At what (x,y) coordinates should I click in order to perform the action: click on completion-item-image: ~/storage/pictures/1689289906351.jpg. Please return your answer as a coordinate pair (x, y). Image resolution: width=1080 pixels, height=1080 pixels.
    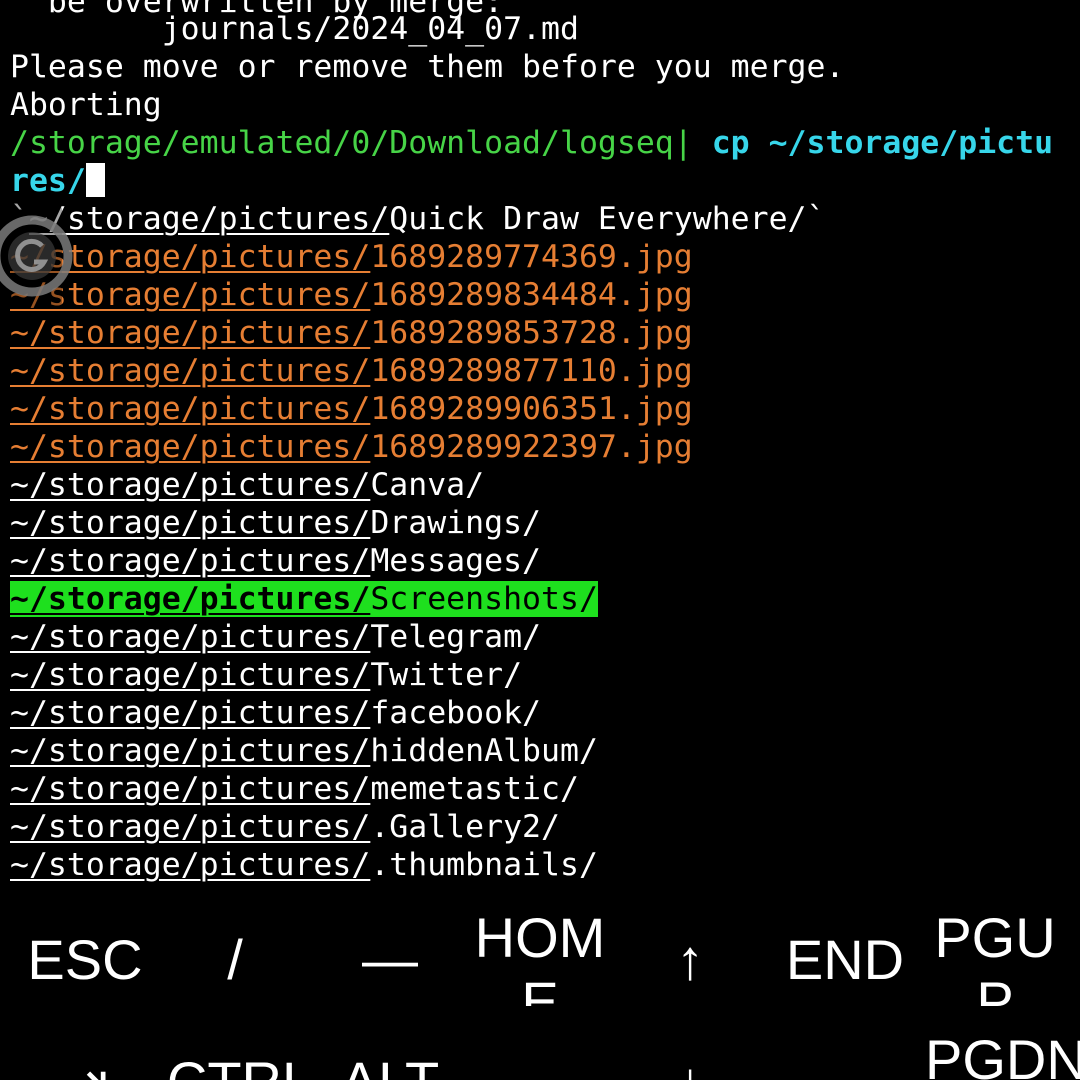
    Looking at the image, I should click on (351, 409).